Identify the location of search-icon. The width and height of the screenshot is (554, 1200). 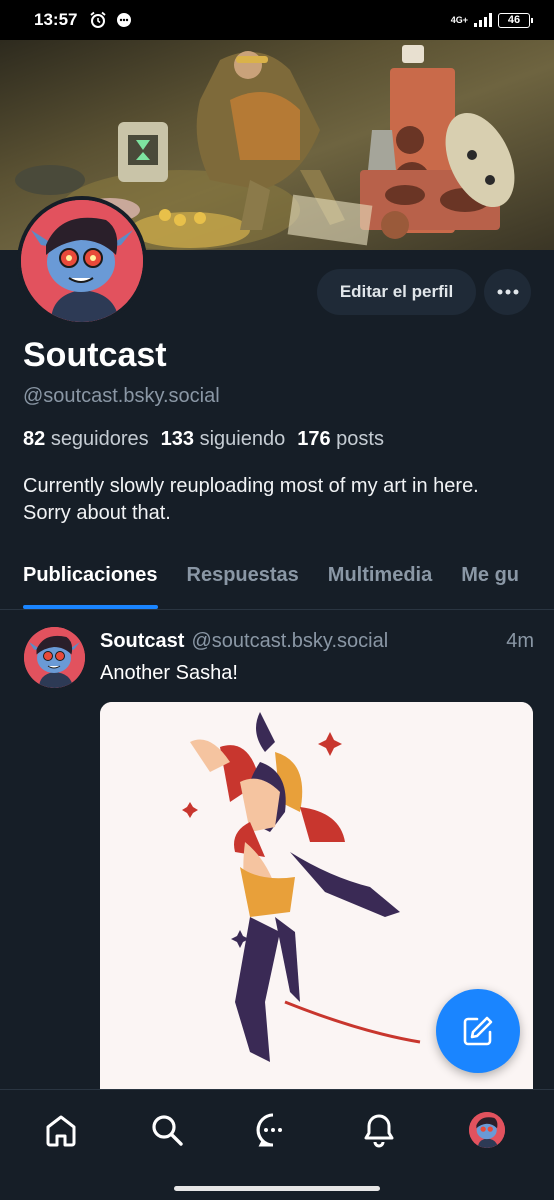
(167, 1130).